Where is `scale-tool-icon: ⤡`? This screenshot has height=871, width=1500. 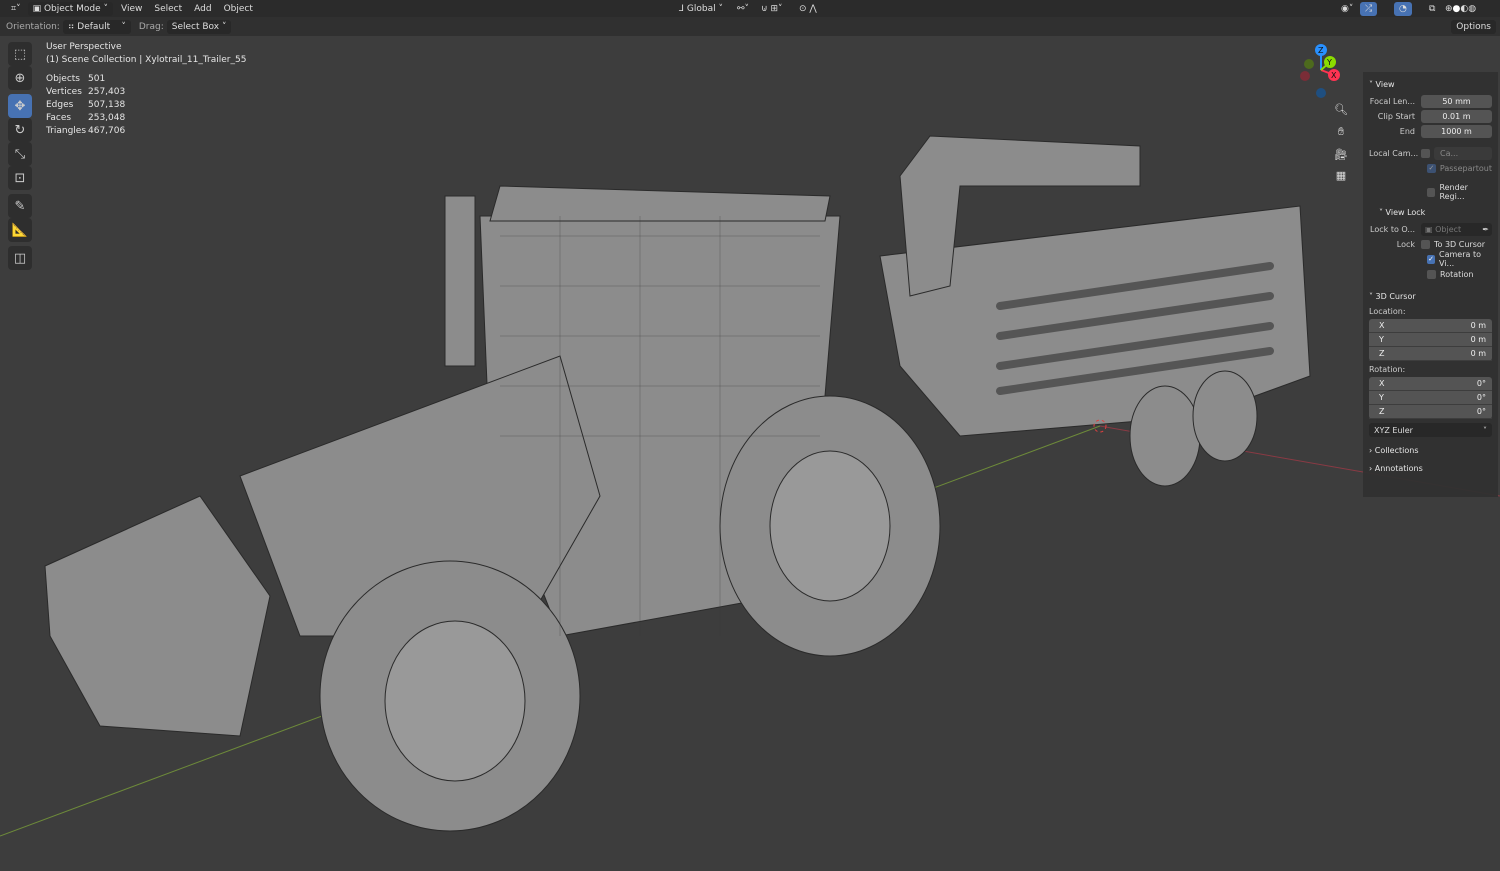
scale-tool-icon: ⤡ is located at coordinates (20, 154).